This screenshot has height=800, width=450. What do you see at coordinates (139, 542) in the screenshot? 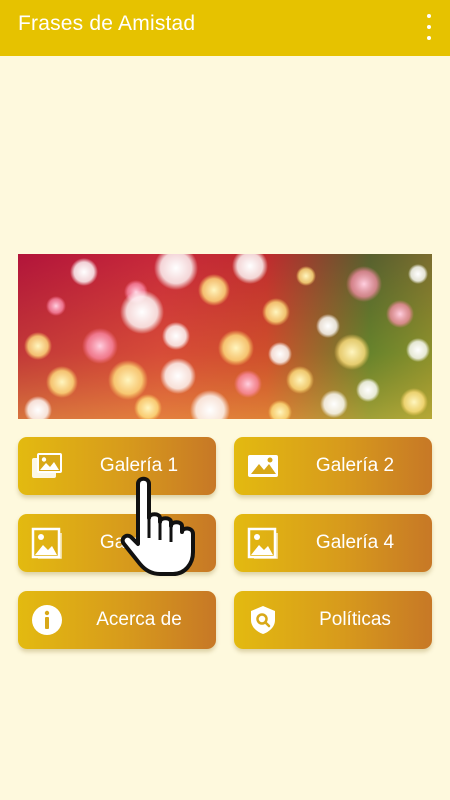
I see `gallery-3-label: Galería 3` at bounding box center [139, 542].